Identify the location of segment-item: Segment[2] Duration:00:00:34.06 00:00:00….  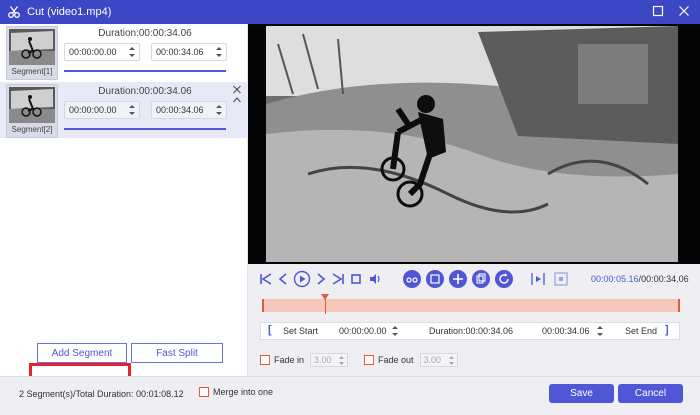
(124, 110).